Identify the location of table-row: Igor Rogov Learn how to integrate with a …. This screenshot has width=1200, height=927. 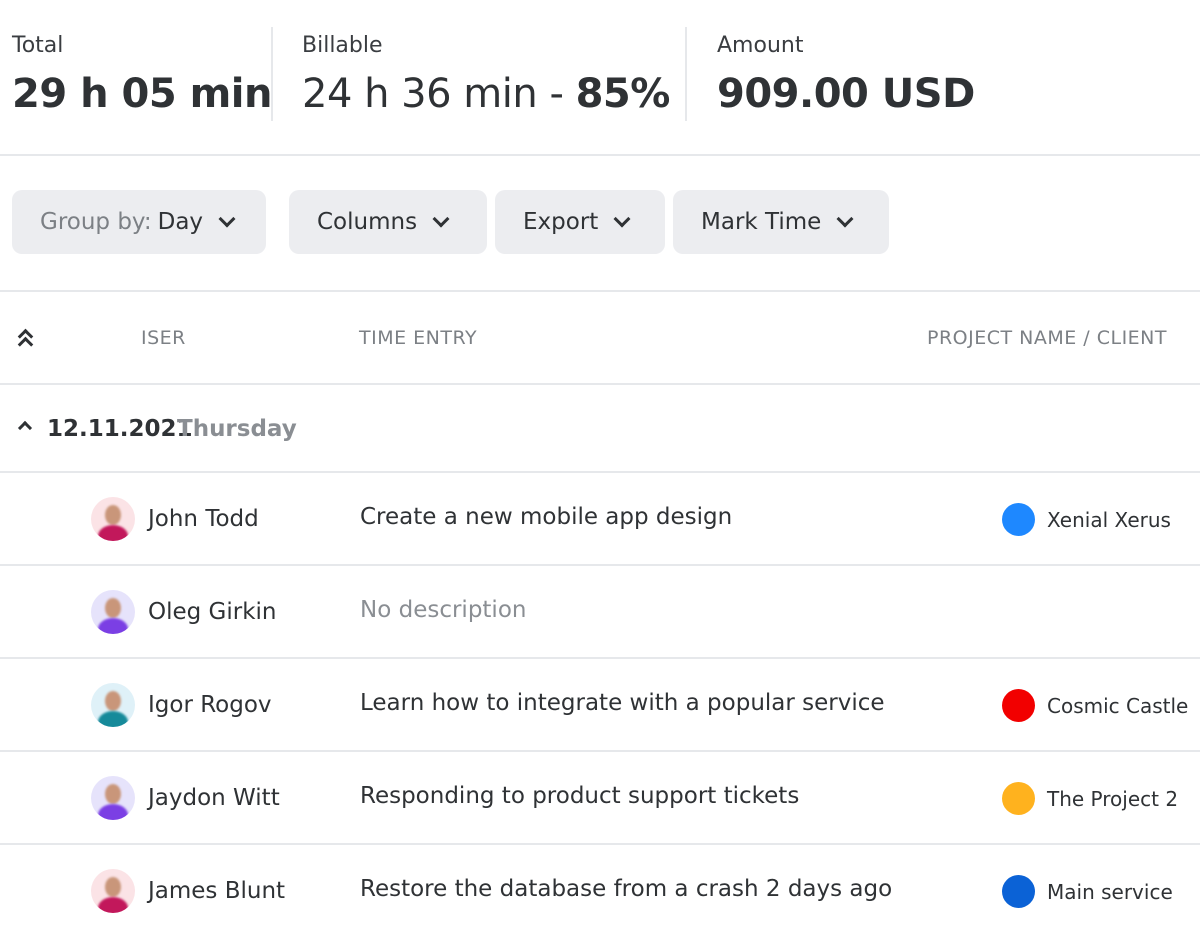
(600, 705).